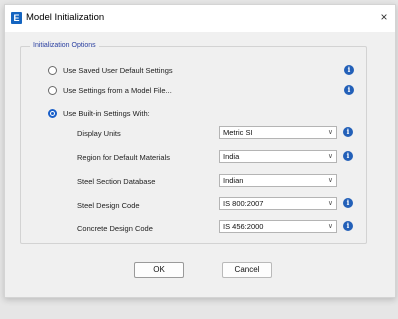 The height and width of the screenshot is (319, 398). I want to click on steel-section-database-select: Indian ∨, so click(278, 180).